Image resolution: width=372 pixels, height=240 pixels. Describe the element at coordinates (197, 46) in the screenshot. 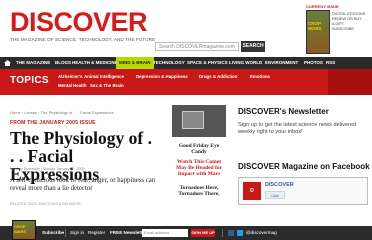

I see `search-input: Search DISCOVERmagazine.com` at that location.